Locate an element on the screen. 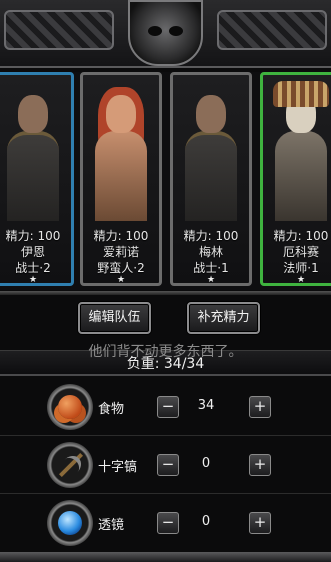  hero-card-exe: 精力: 100 厄科赛 法师·1 ★ is located at coordinates (295, 179).